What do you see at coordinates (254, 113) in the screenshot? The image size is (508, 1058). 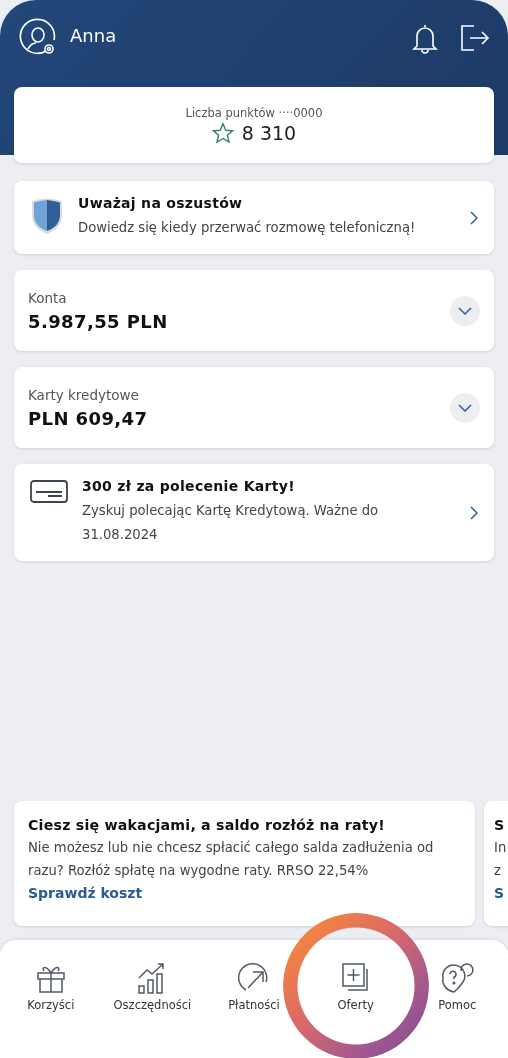 I see `points-label: Liczba punktów ····0000` at bounding box center [254, 113].